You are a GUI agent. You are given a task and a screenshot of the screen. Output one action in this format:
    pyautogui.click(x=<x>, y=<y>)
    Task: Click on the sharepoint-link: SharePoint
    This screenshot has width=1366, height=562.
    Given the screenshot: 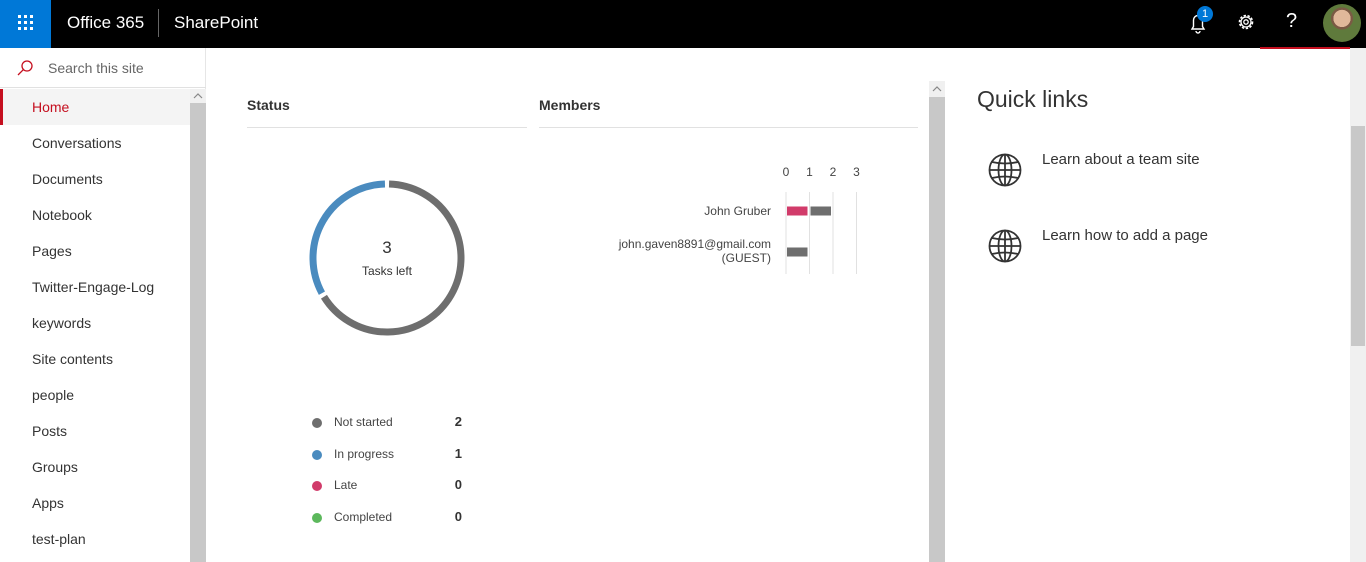 What is the action you would take?
    pyautogui.click(x=216, y=23)
    